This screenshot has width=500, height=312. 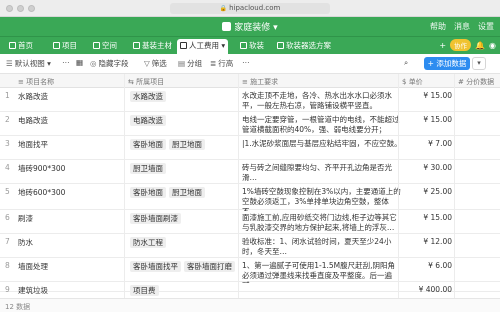 What do you see at coordinates (33, 290) in the screenshot?
I see `project-name-cell: 建筑垃圾` at bounding box center [33, 290].